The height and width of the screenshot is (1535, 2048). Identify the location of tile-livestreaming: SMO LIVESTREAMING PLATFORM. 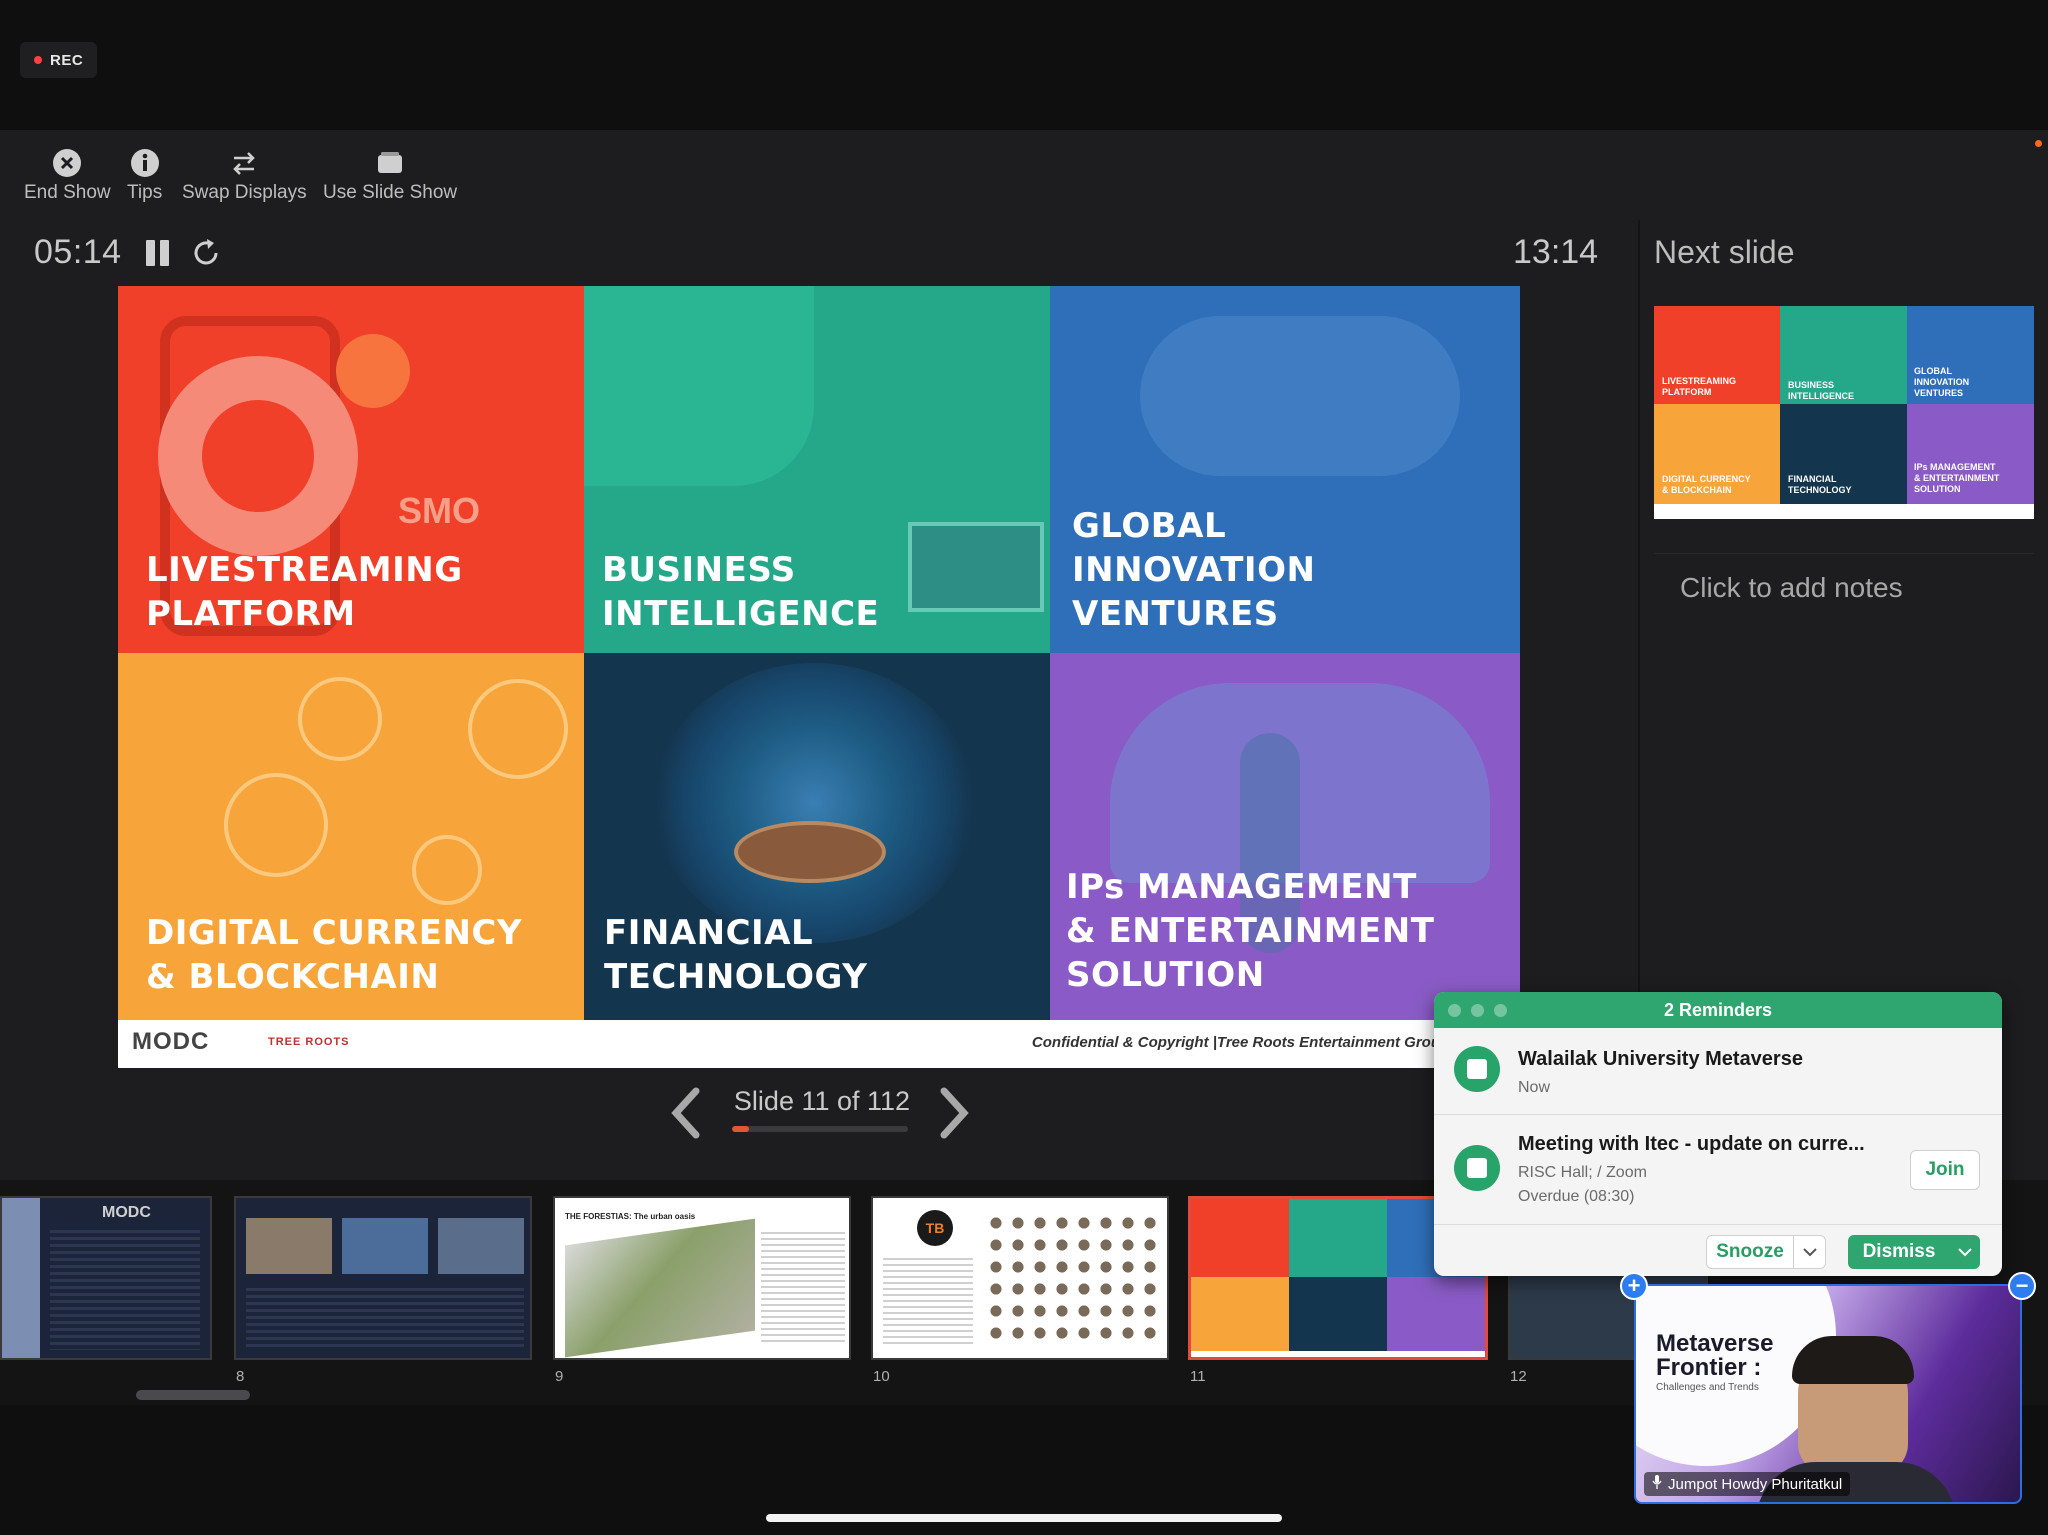
(351, 469).